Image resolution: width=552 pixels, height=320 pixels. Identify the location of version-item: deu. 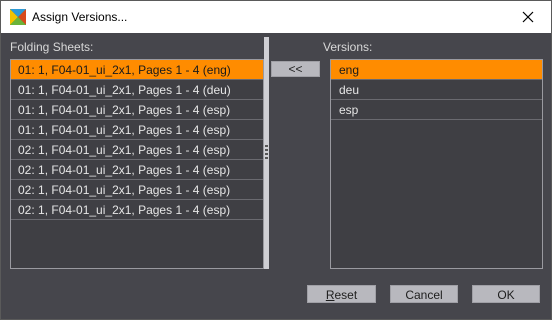
(436, 90).